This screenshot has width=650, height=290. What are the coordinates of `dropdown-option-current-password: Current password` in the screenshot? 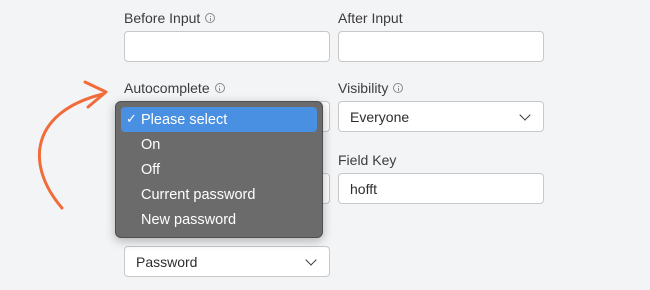 It's located at (219, 194).